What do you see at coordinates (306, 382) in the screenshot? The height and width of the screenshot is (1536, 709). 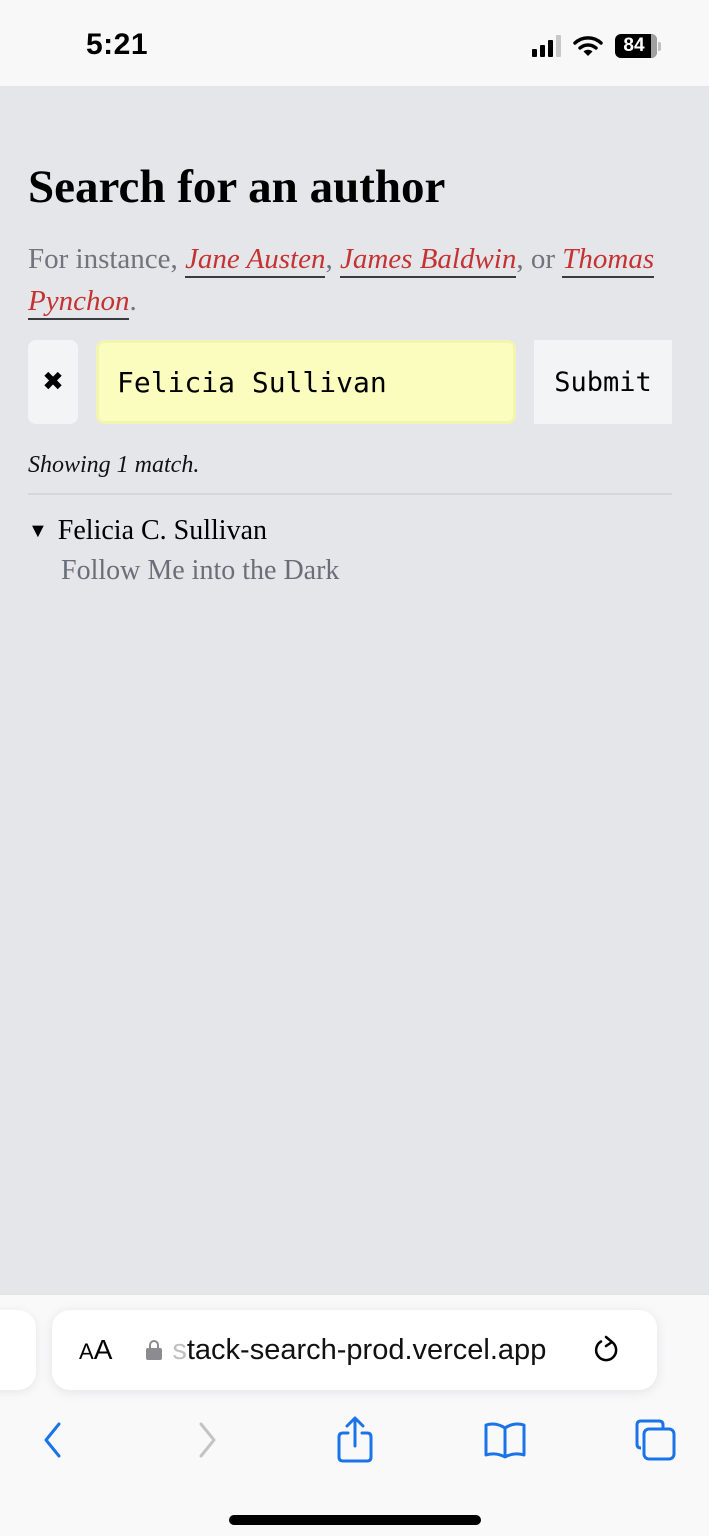 I see `author-search-input` at bounding box center [306, 382].